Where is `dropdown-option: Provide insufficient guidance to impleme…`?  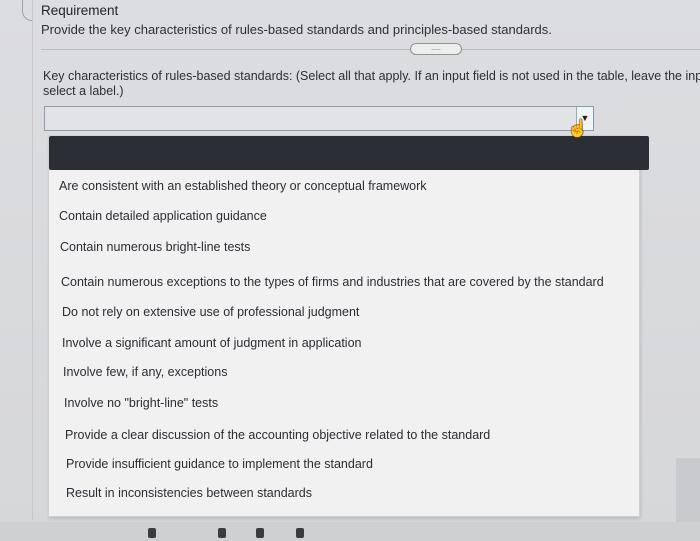 dropdown-option: Provide insufficient guidance to impleme… is located at coordinates (219, 464).